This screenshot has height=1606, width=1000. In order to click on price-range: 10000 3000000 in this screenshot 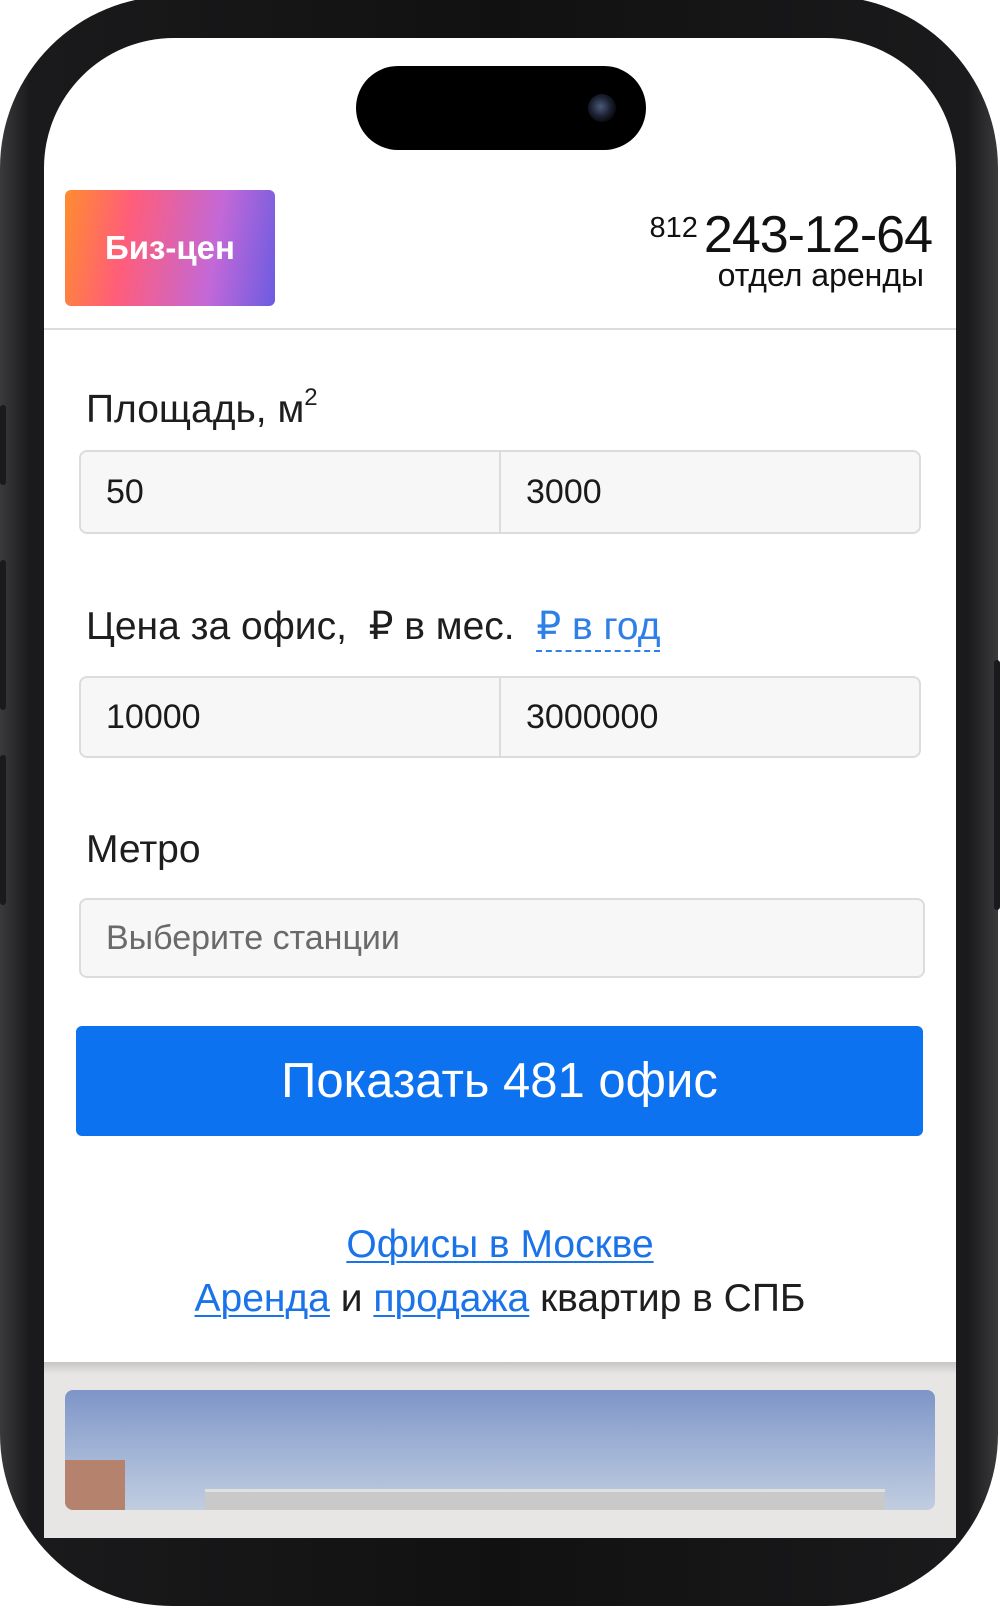, I will do `click(500, 717)`.